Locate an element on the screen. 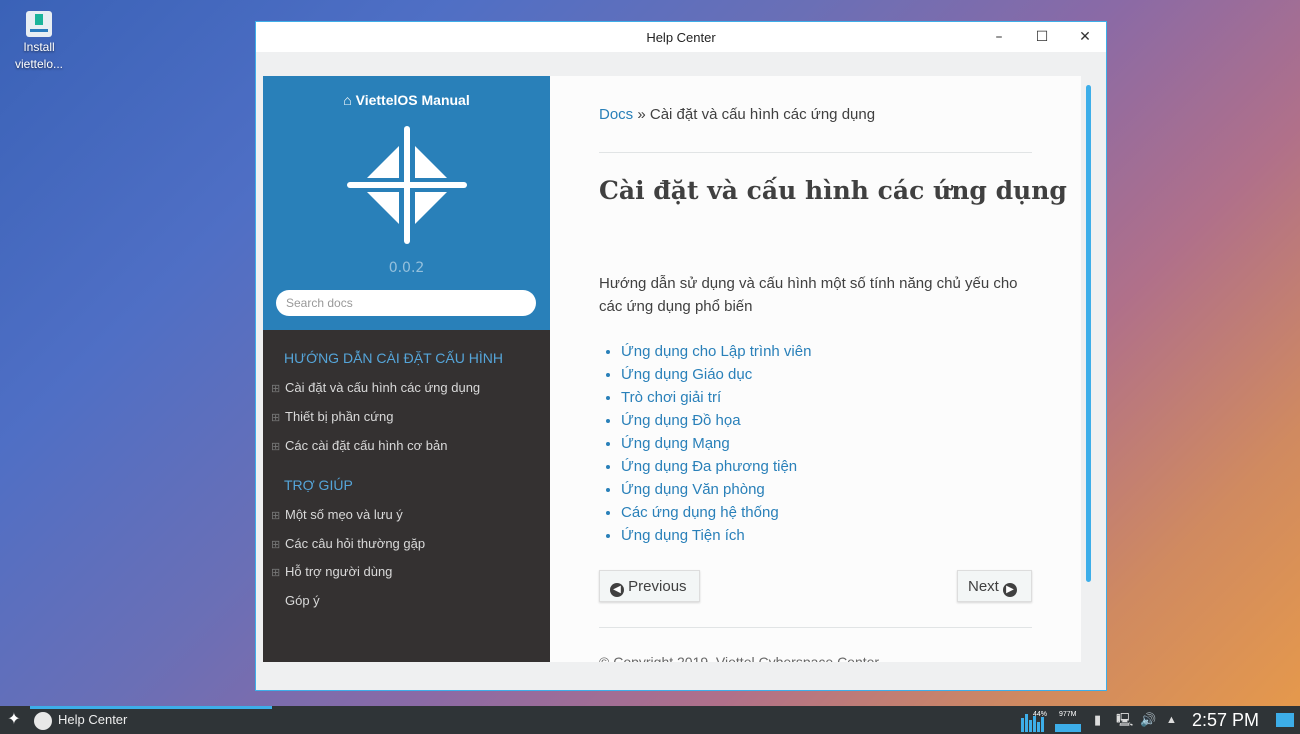  scrollbar is located at coordinates (1088, 333).